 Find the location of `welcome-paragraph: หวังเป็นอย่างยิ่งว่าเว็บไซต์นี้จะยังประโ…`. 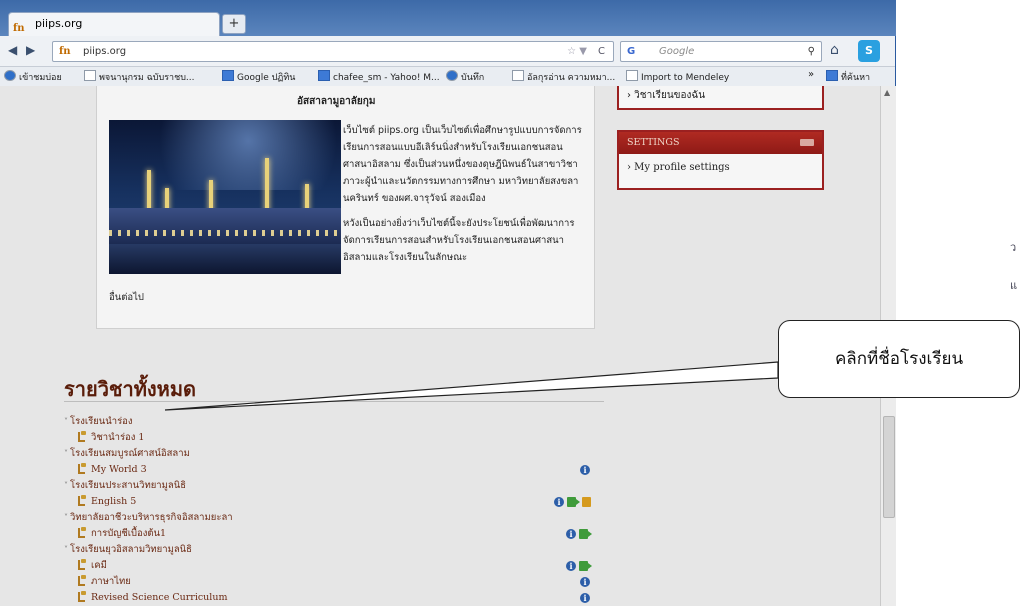

welcome-paragraph: หวังเป็นอย่างยิ่งว่าเว็บไซต์นี้จะยังประโ… is located at coordinates (459, 240).